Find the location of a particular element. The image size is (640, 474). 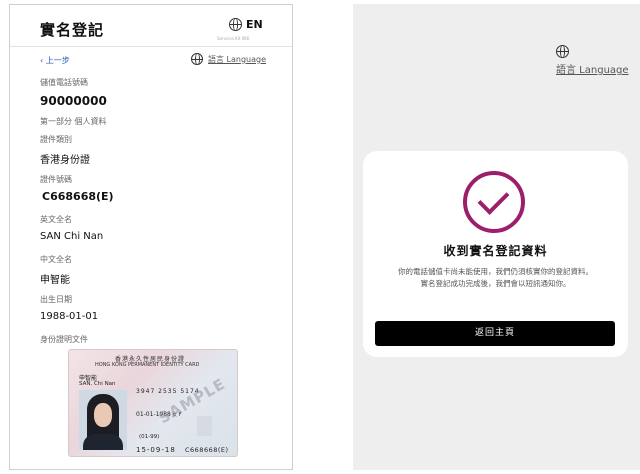

card-name-en: SAN, Chi Nan is located at coordinates (97, 384).